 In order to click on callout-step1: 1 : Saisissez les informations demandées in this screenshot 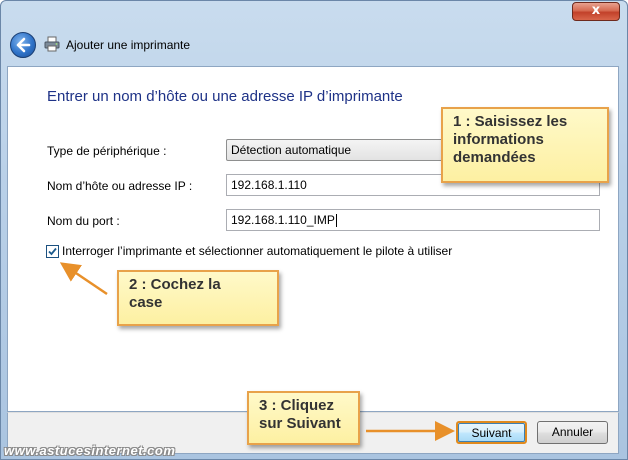, I will do `click(525, 145)`.